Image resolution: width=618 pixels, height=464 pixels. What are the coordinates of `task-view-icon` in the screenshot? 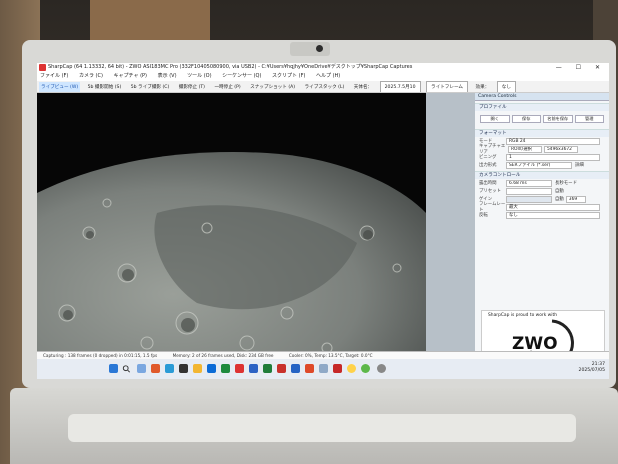 It's located at (141, 368).